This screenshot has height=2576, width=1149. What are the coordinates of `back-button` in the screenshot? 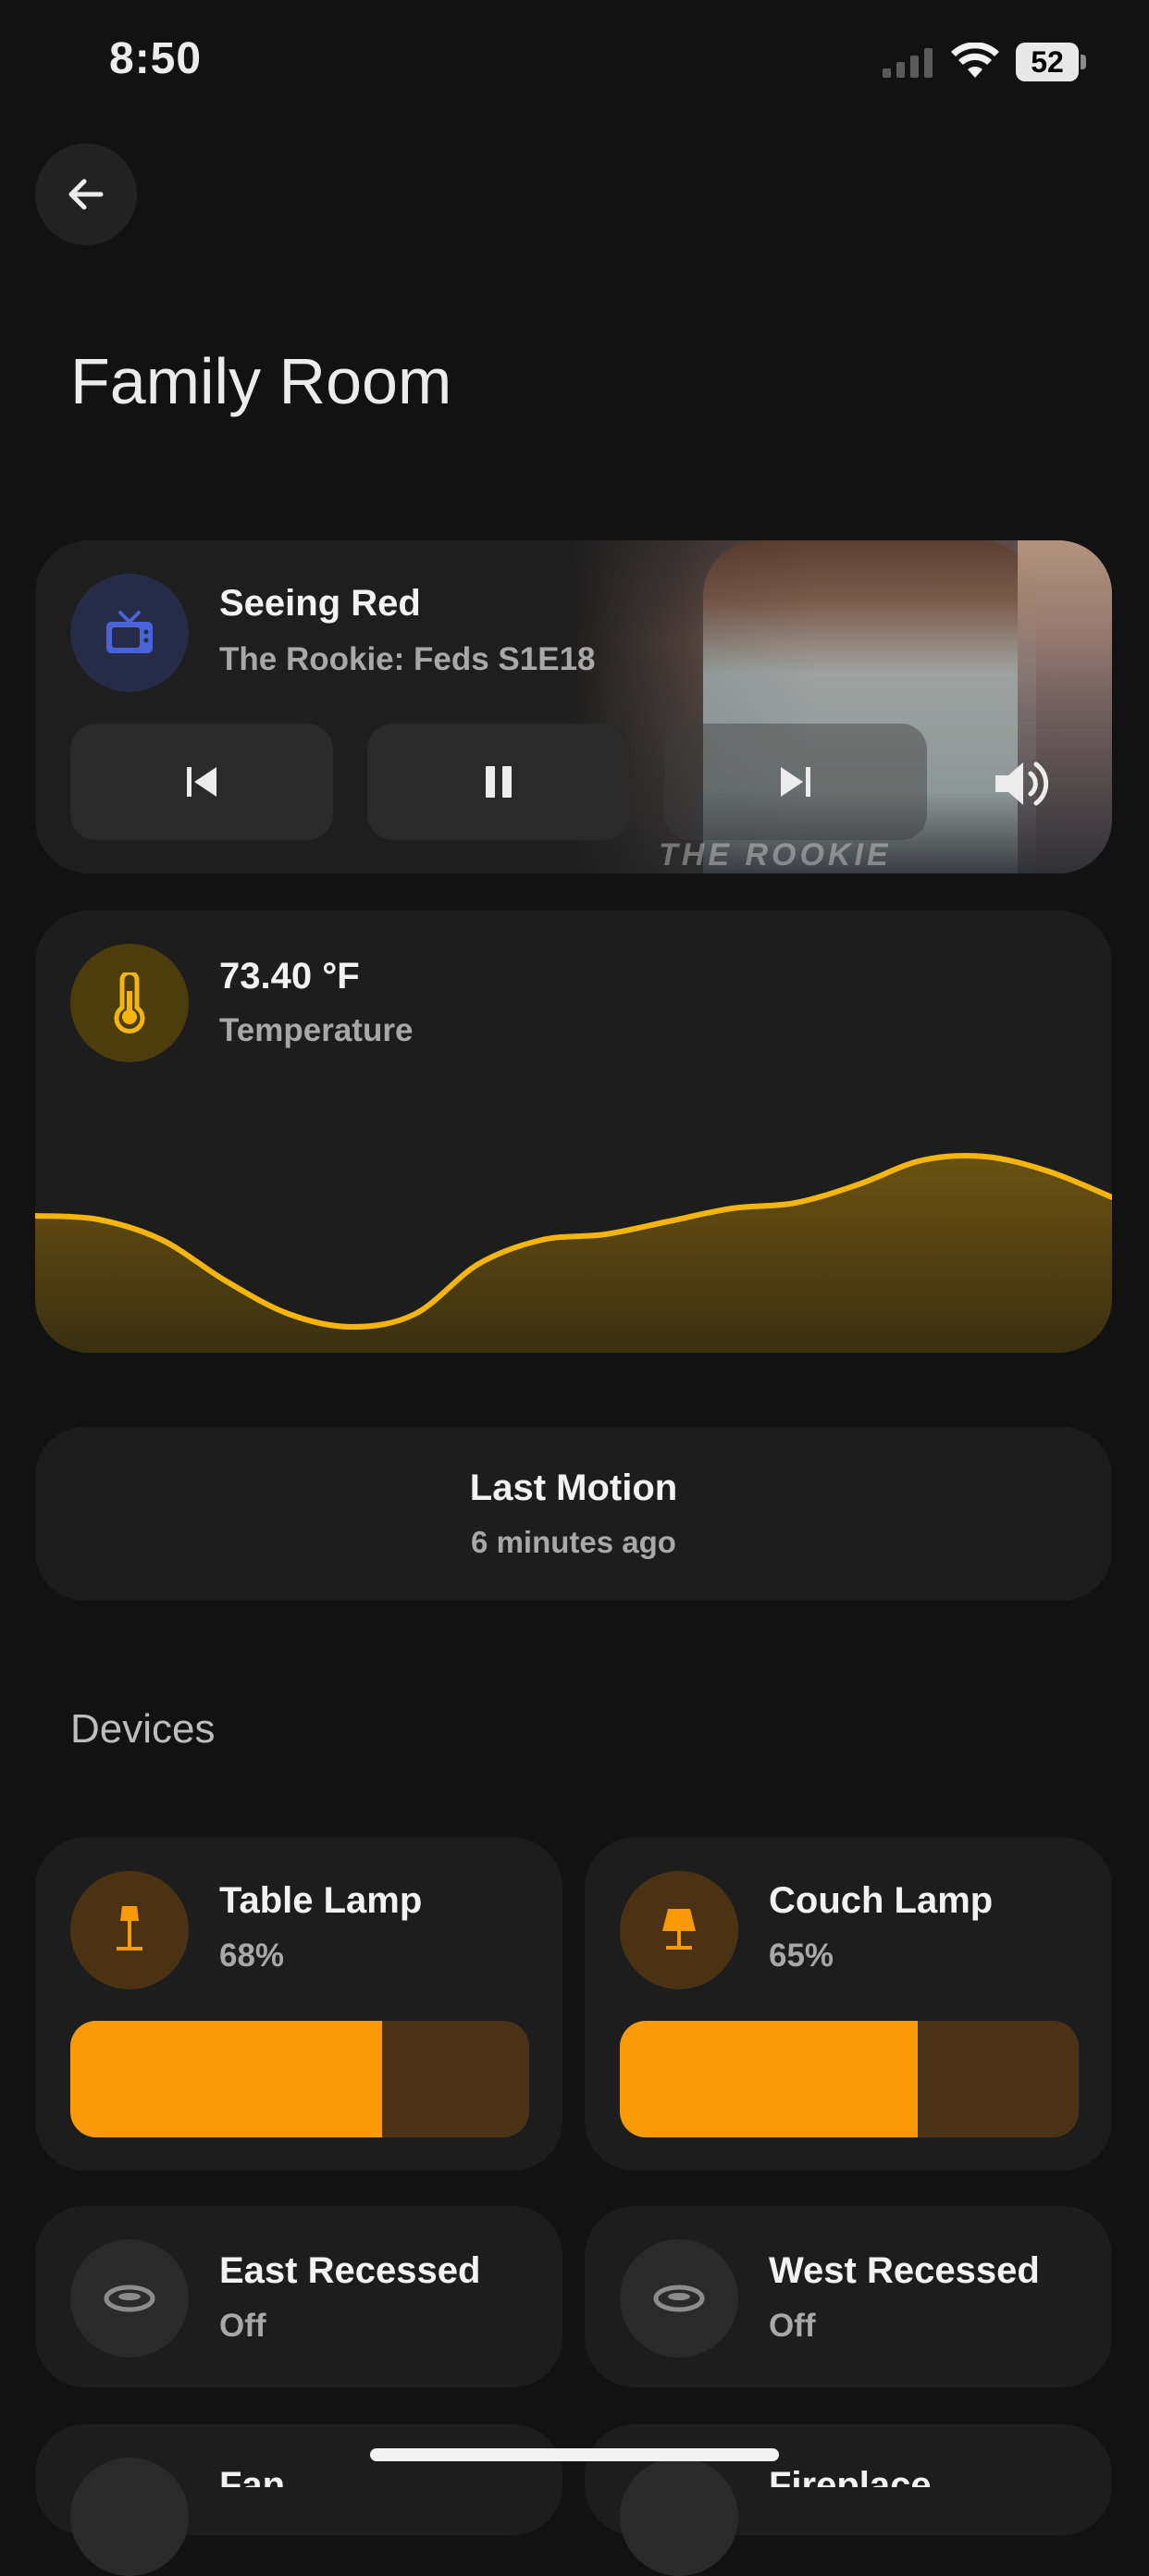 It's located at (86, 194).